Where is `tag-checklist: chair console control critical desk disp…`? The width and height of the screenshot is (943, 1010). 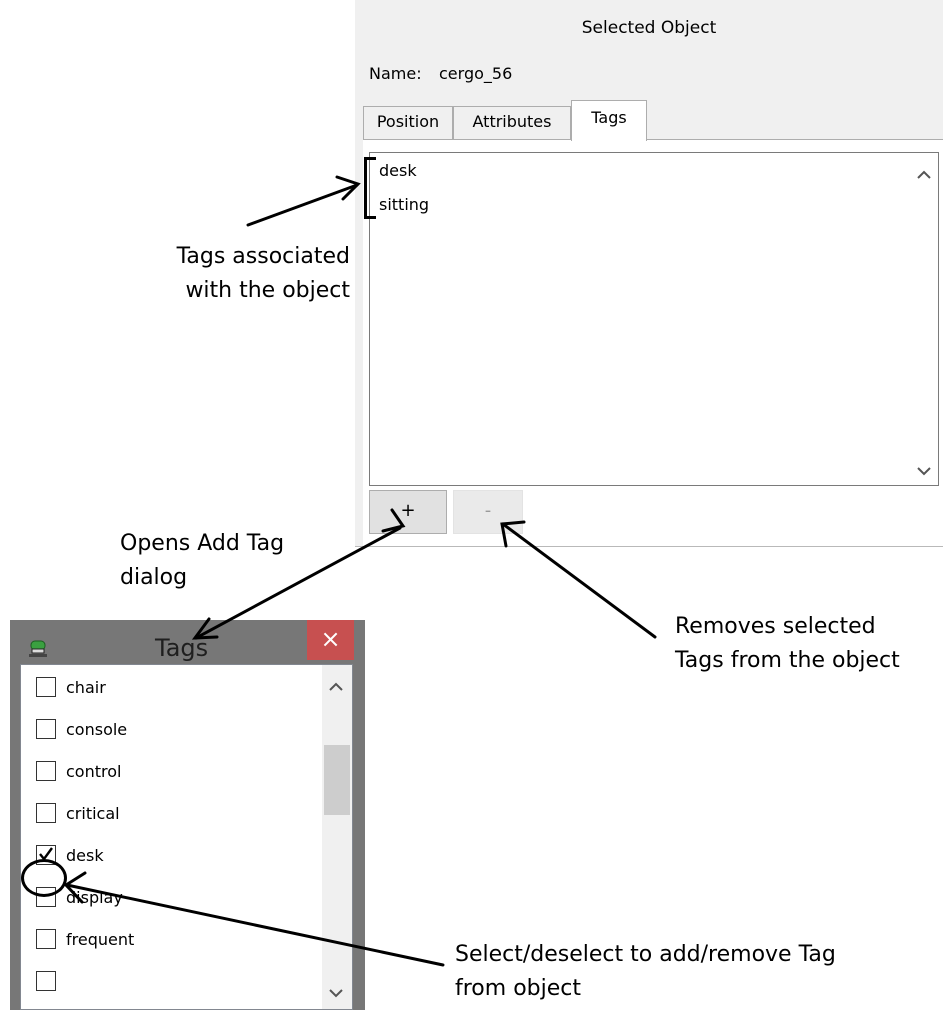 tag-checklist: chair console control critical desk disp… is located at coordinates (186, 837).